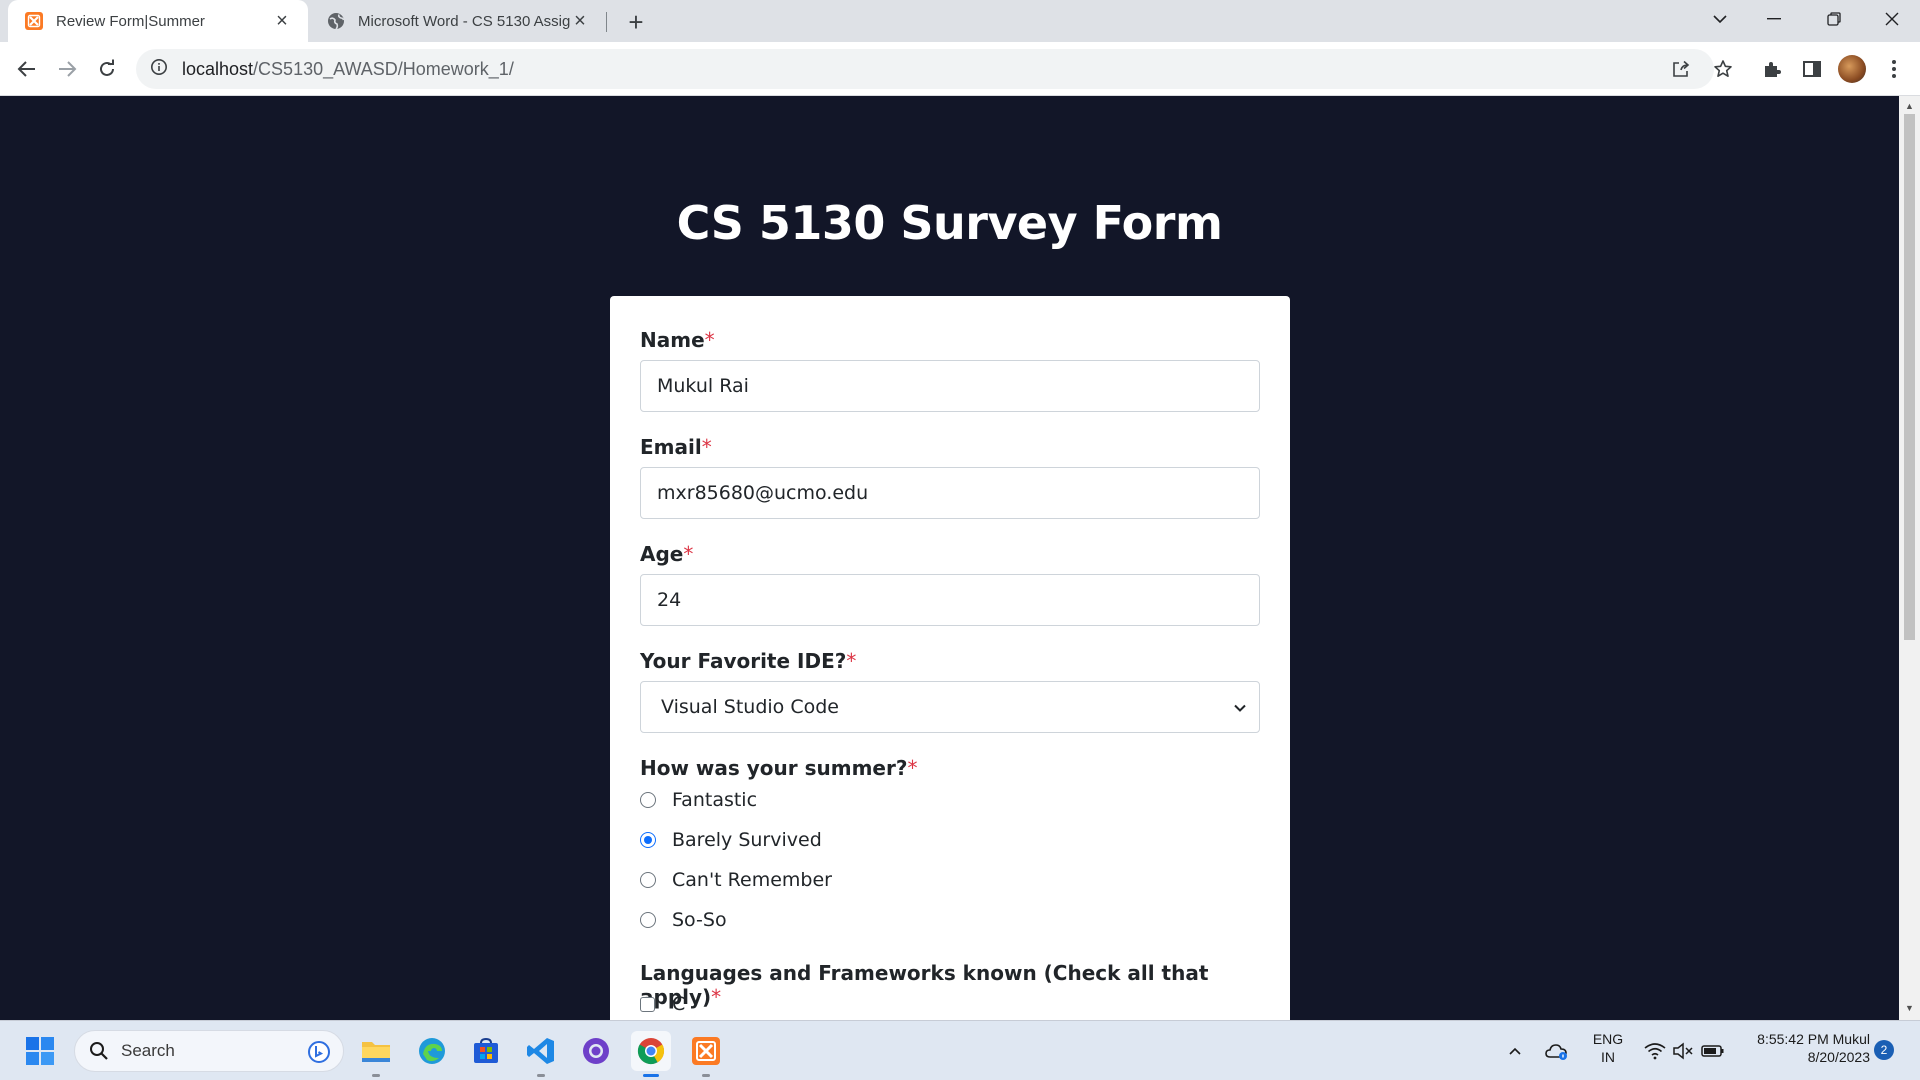  What do you see at coordinates (27, 69) in the screenshot?
I see `back-arrow-icon` at bounding box center [27, 69].